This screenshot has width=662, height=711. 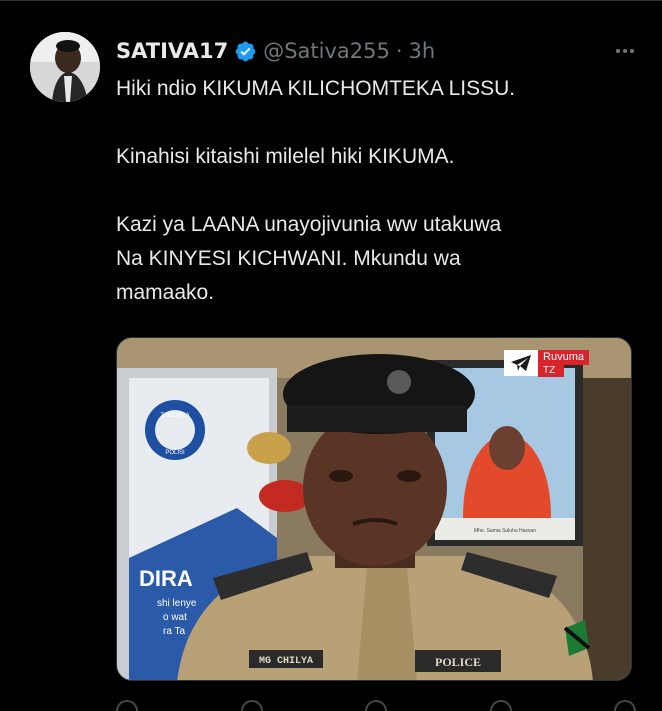 What do you see at coordinates (165, 292) in the screenshot?
I see `tweet-line: mamaako.` at bounding box center [165, 292].